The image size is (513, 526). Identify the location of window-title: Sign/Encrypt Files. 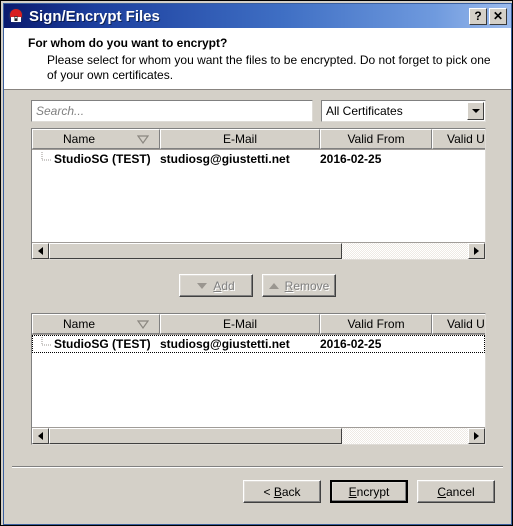
(94, 16).